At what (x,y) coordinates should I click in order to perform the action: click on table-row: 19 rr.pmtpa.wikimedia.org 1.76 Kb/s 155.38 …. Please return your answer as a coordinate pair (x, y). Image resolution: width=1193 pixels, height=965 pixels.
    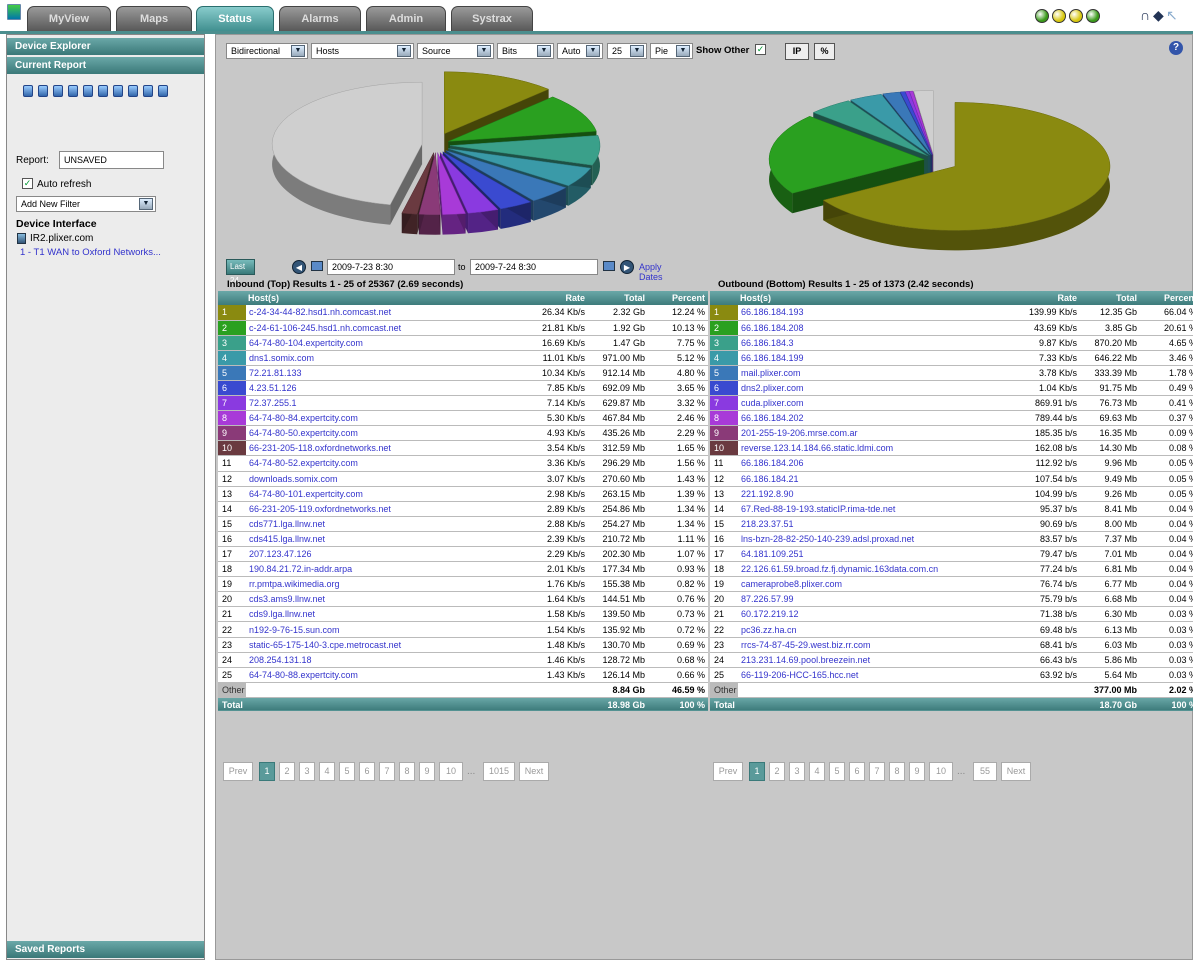
    Looking at the image, I should click on (463, 584).